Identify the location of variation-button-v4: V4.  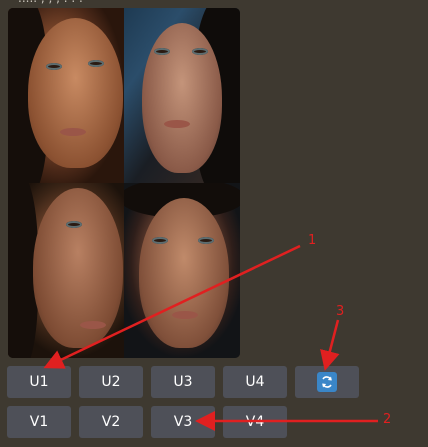
(255, 422).